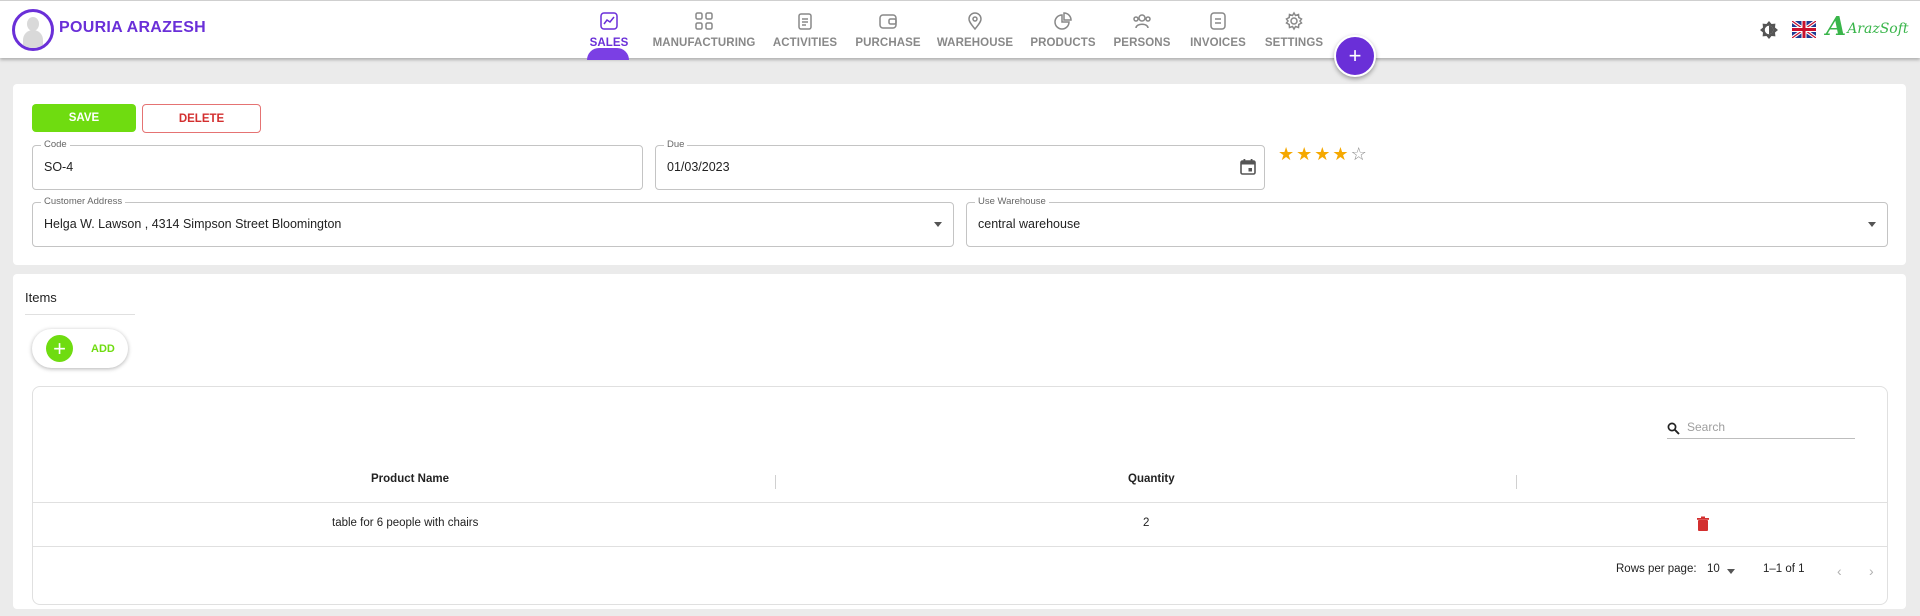 The image size is (1920, 616). Describe the element at coordinates (41, 297) in the screenshot. I see `items-title: Items` at that location.